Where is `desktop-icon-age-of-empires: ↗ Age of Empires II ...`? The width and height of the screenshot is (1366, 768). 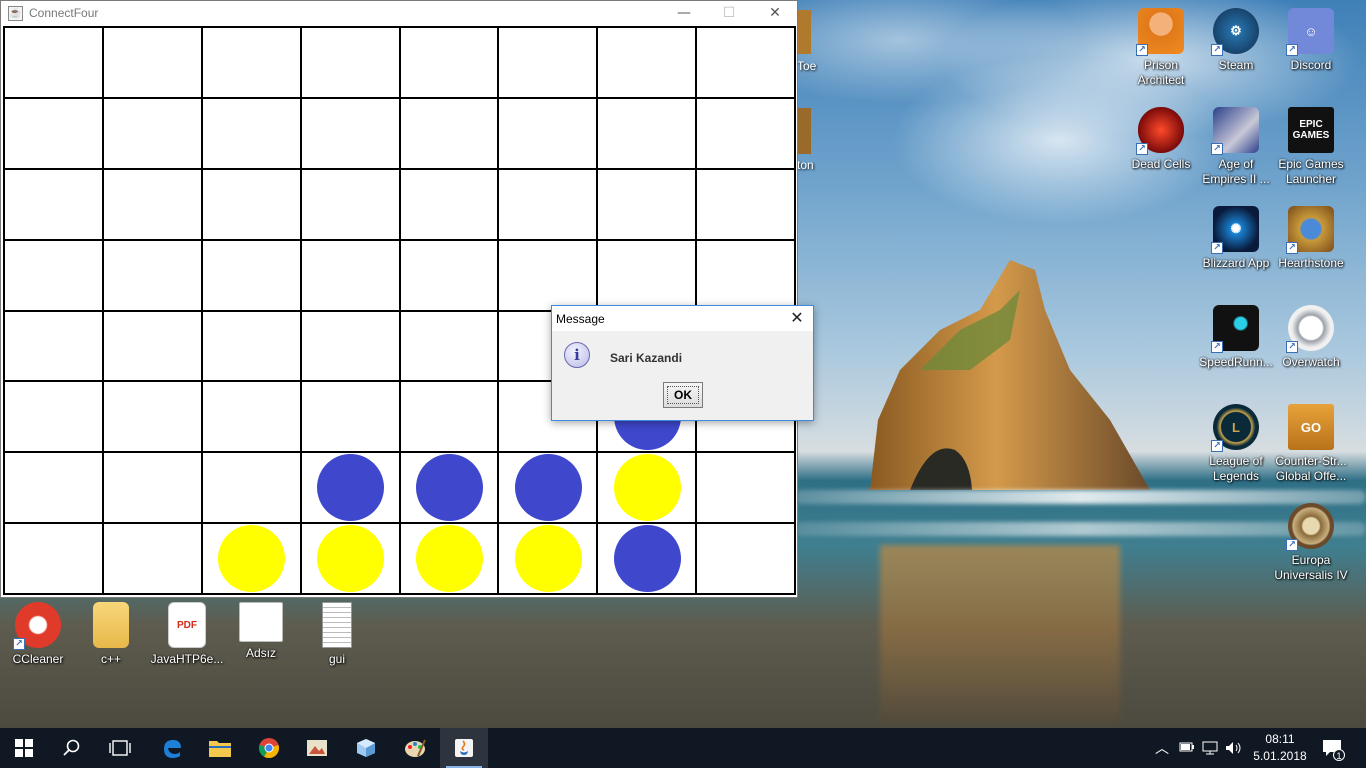
desktop-icon-age-of-empires: ↗ Age of Empires II ... is located at coordinates (1236, 147).